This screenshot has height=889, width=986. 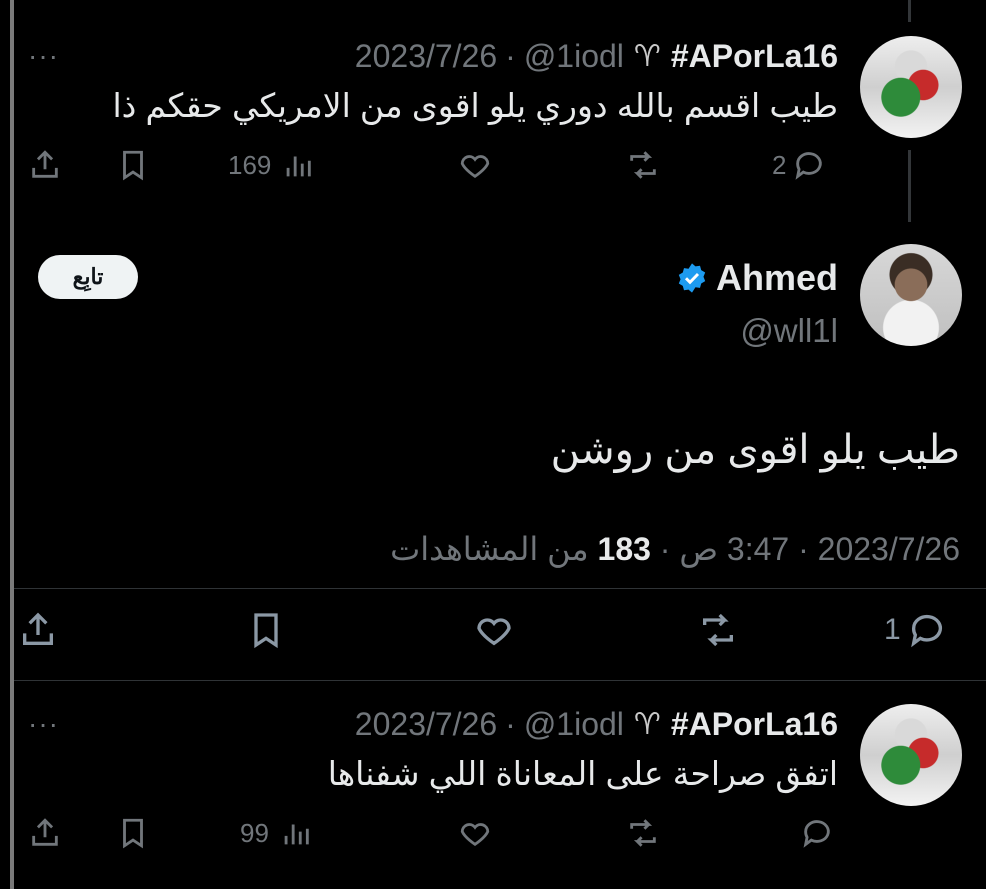 What do you see at coordinates (250, 164) in the screenshot?
I see `views-count: 169` at bounding box center [250, 164].